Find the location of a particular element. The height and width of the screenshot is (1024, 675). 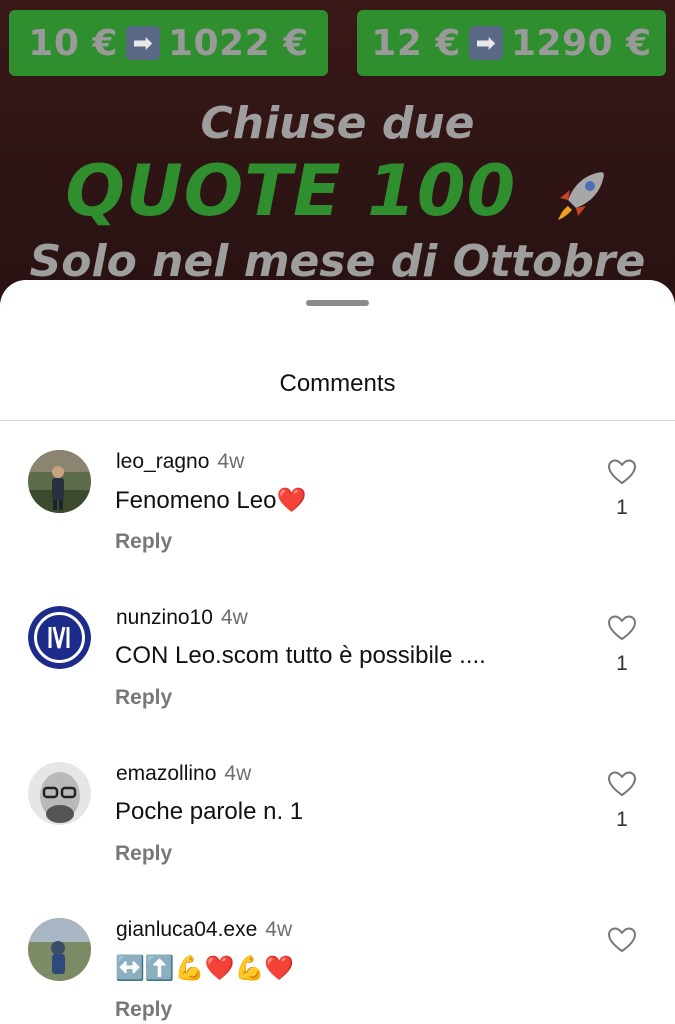

comment-text: Fenomeno Leo❤️ is located at coordinates (211, 500).